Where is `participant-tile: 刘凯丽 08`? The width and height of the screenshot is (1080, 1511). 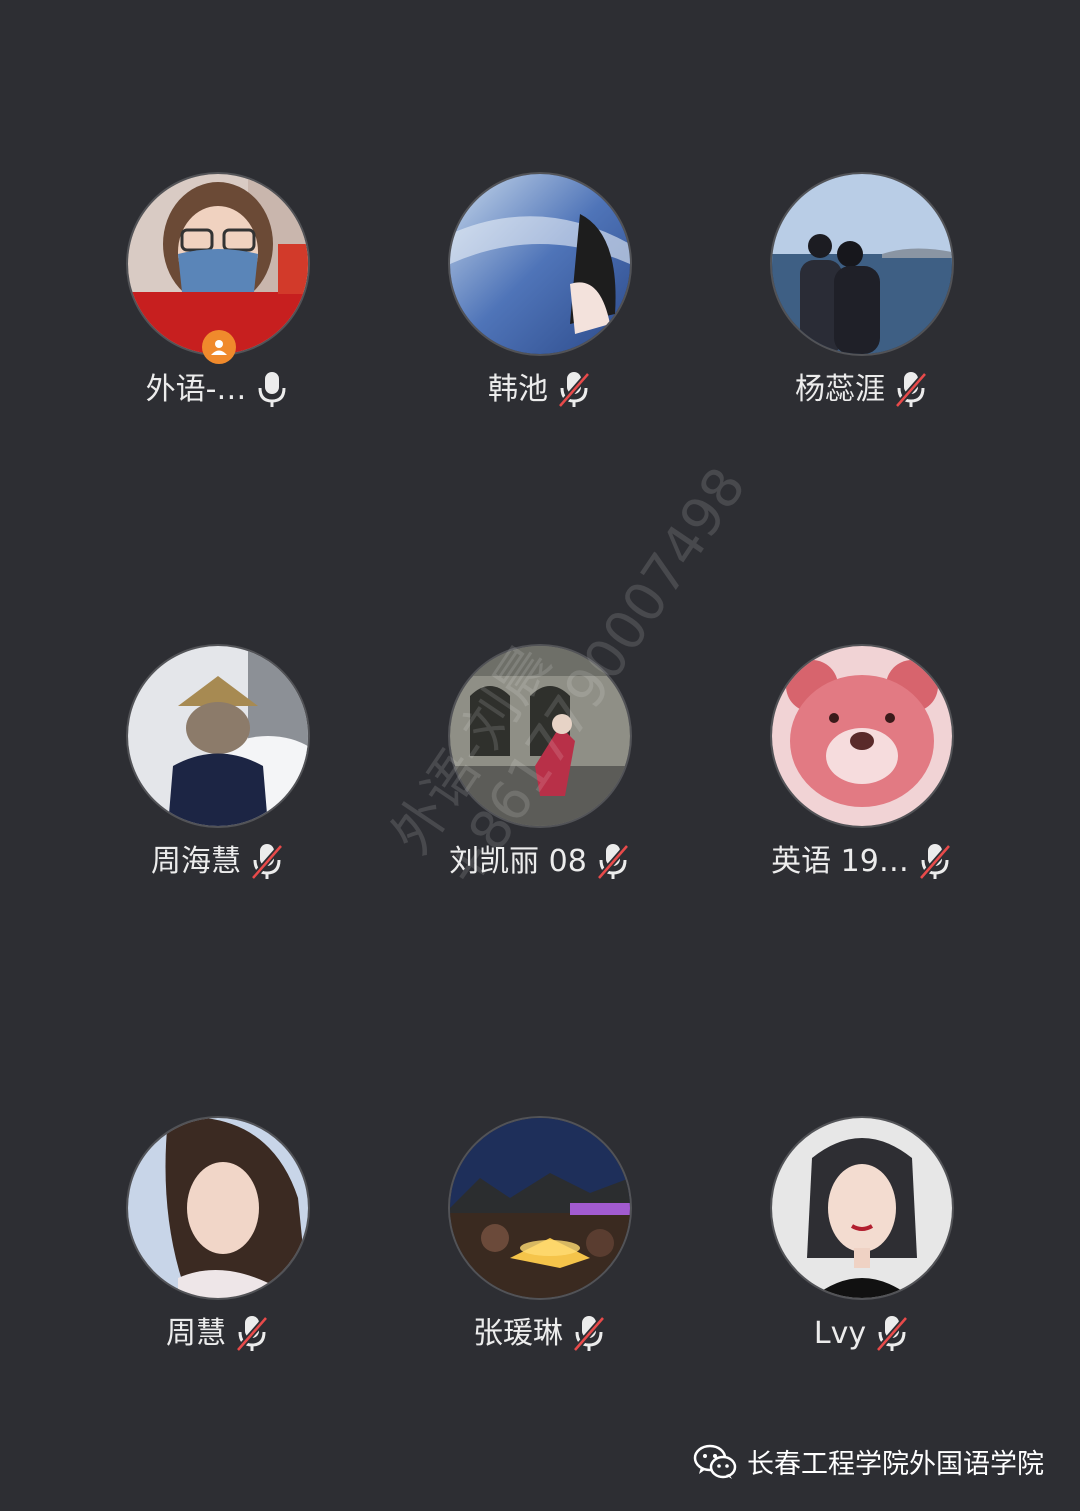 participant-tile: 刘凯丽 08 is located at coordinates (540, 776).